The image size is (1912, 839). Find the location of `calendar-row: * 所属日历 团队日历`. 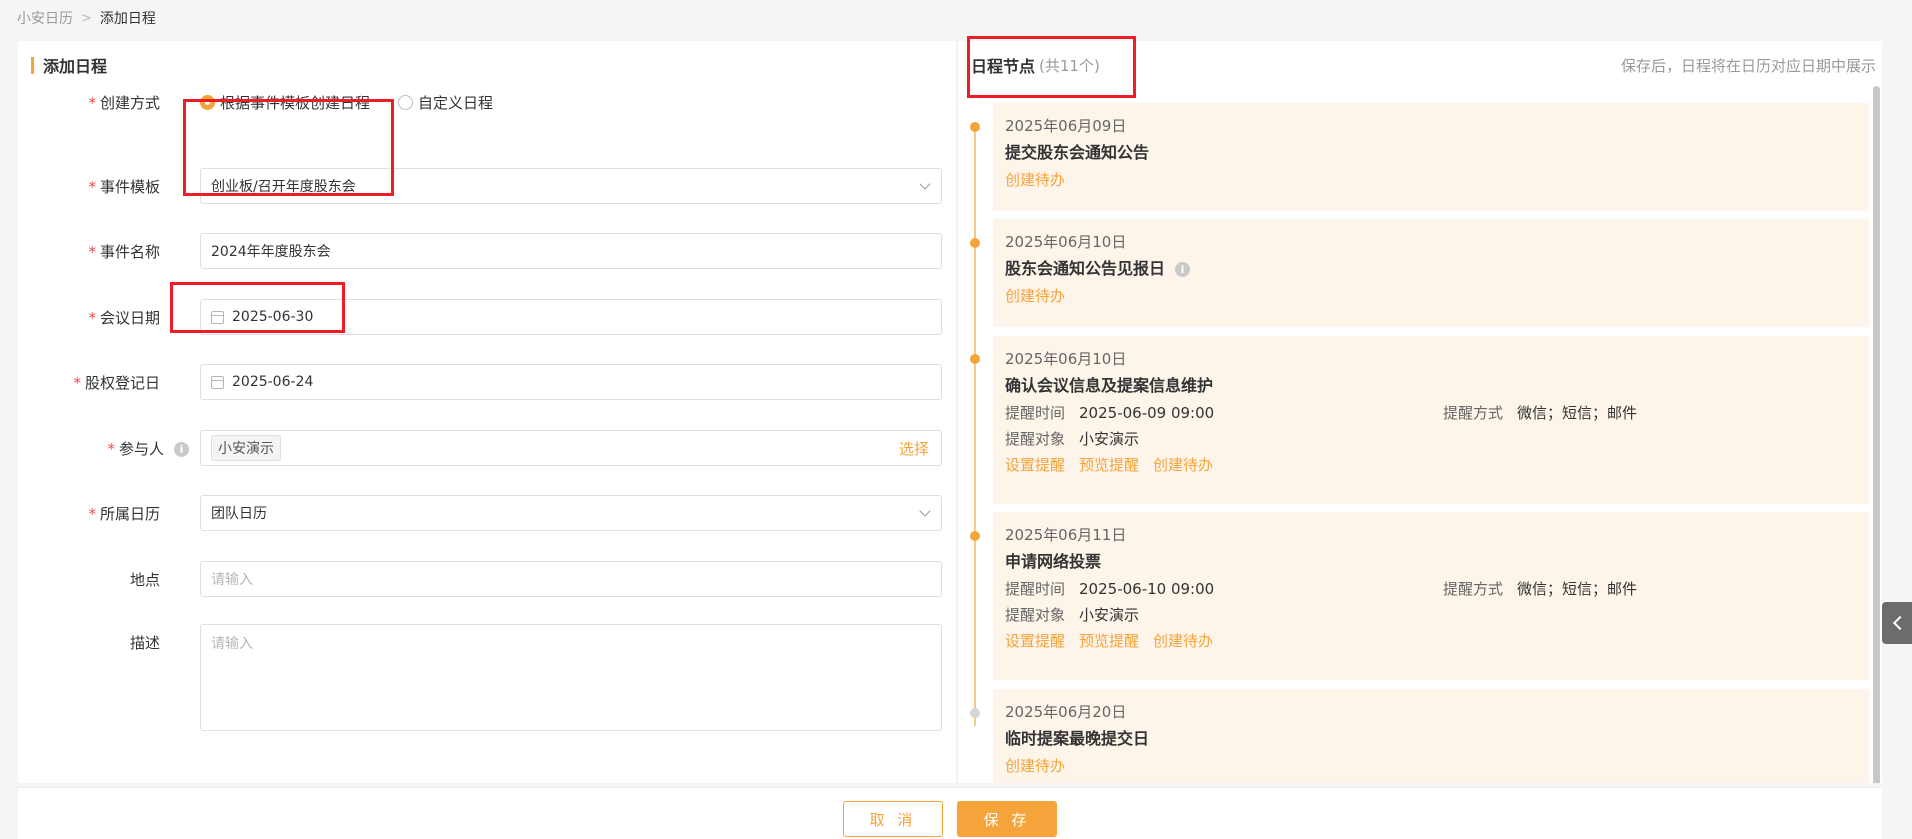

calendar-row: * 所属日历 团队日历 is located at coordinates (487, 513).